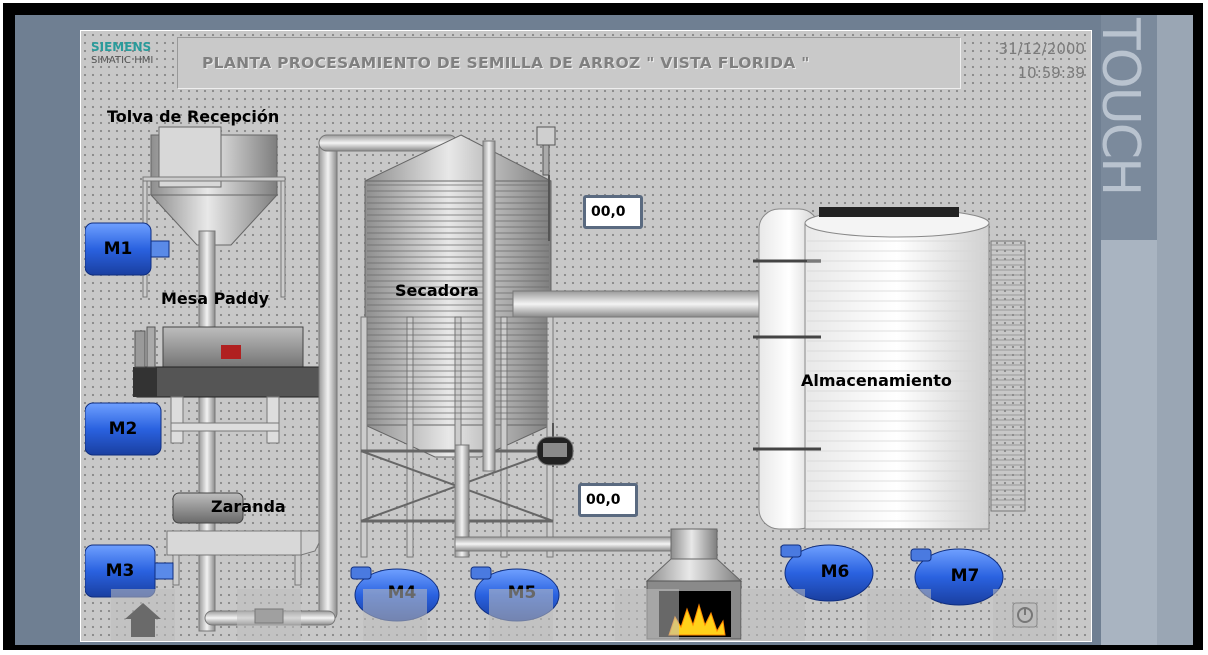 The image size is (1208, 655). I want to click on mesa-paddy-label: Mesa Paddy, so click(215, 298).